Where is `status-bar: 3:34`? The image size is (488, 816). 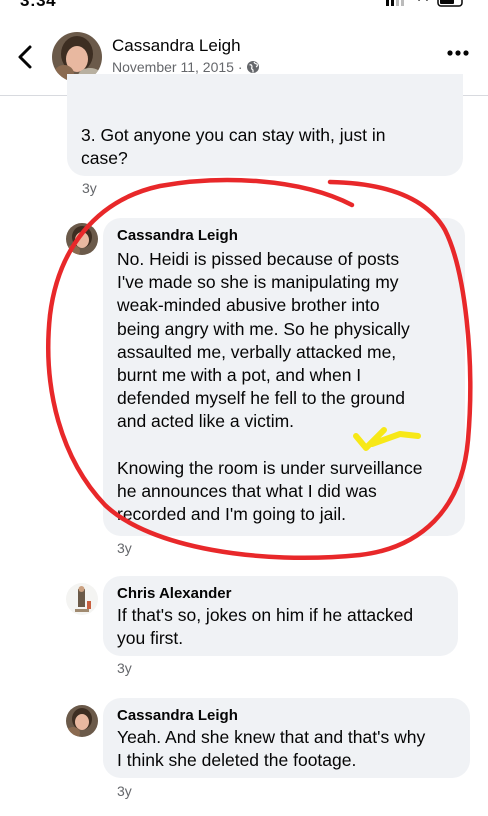 status-bar: 3:34 is located at coordinates (244, 9).